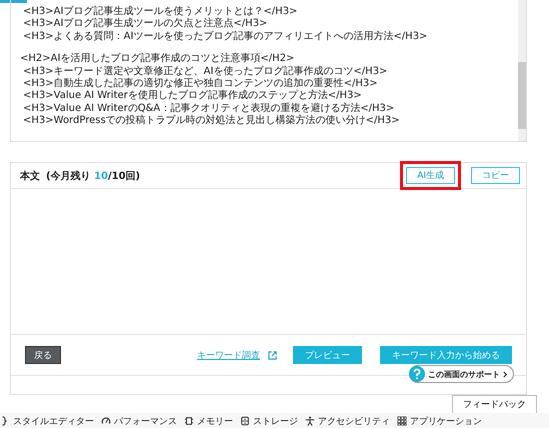 The width and height of the screenshot is (549, 428). I want to click on performance-icon, so click(106, 421).